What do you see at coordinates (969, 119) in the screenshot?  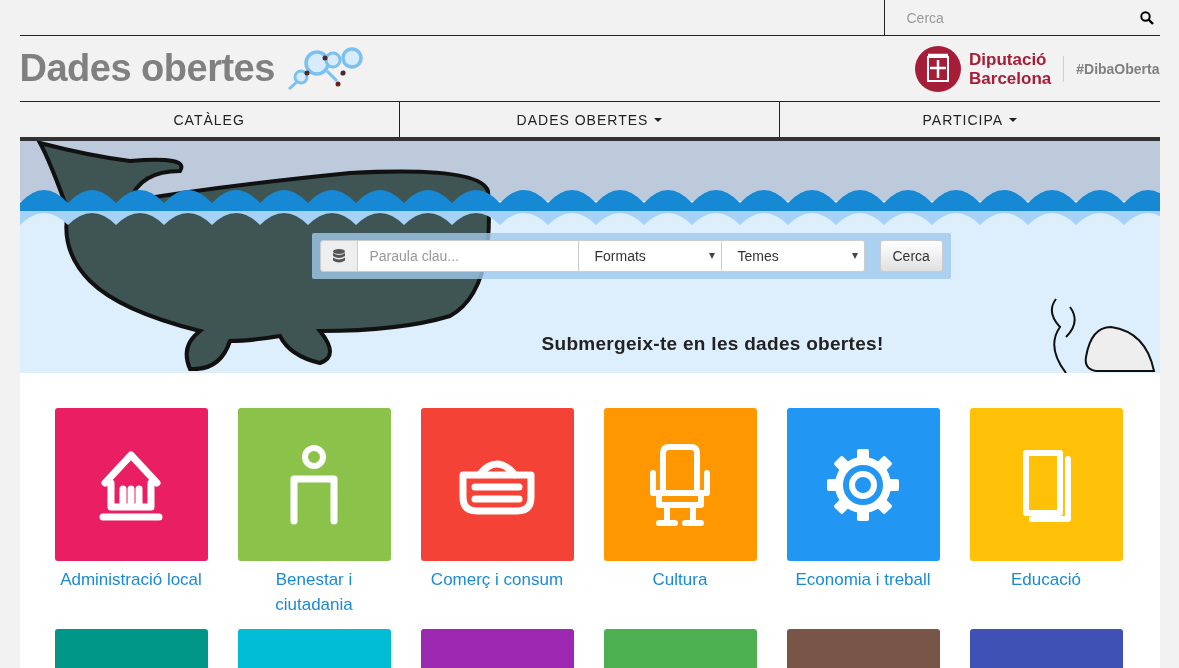 I see `nav-item: PARTICIPA` at bounding box center [969, 119].